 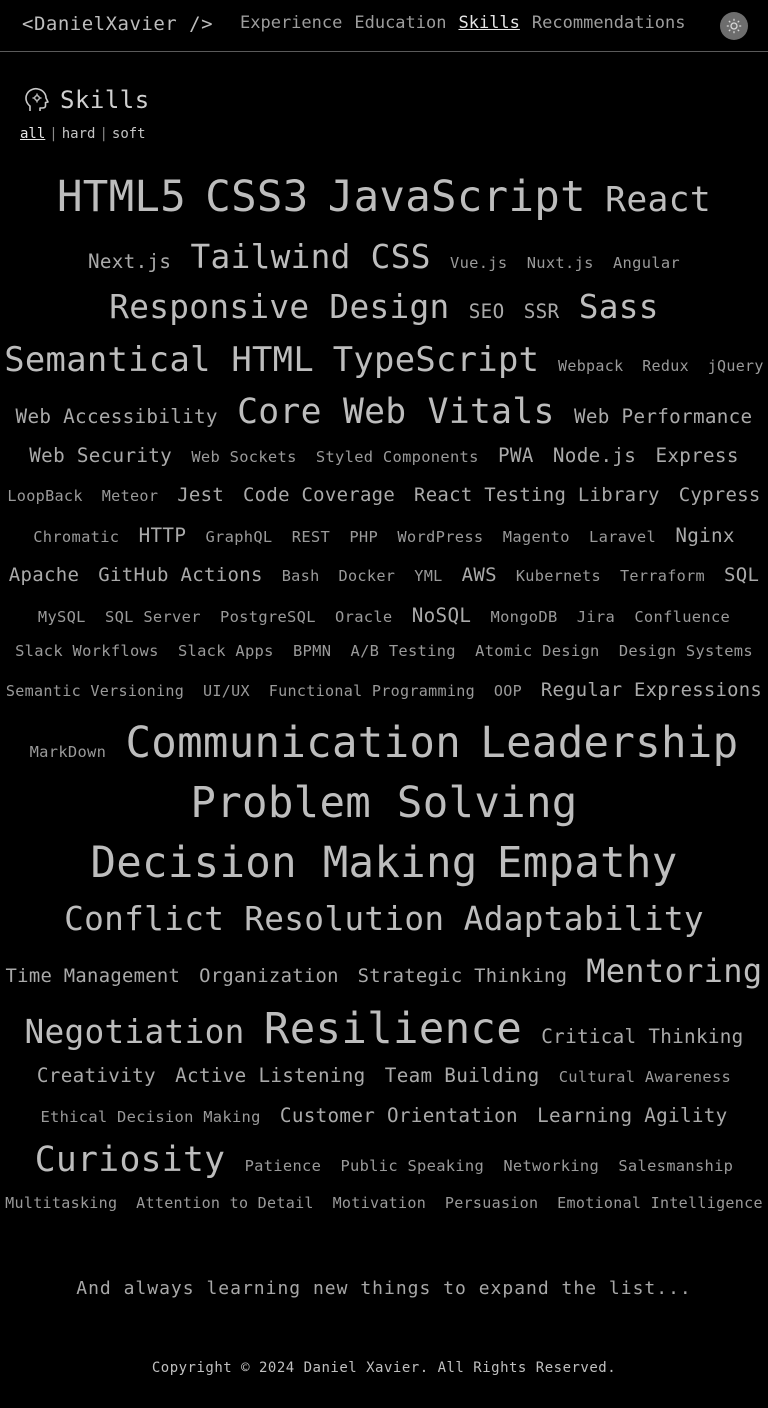 I want to click on skill-tag: Patience, so click(x=283, y=1166).